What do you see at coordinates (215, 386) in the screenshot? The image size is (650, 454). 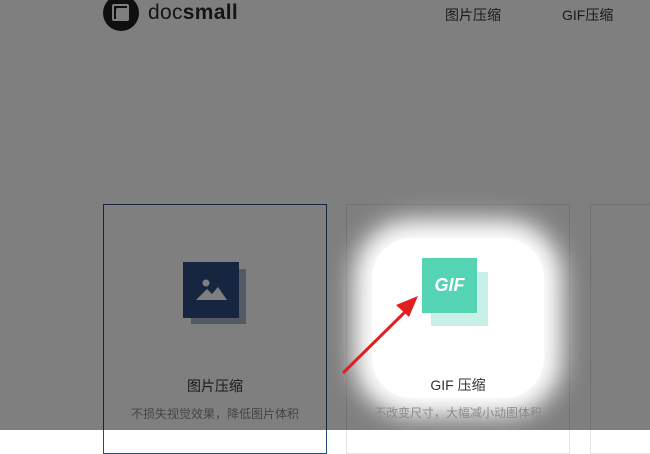 I see `card-title: 图片压缩` at bounding box center [215, 386].